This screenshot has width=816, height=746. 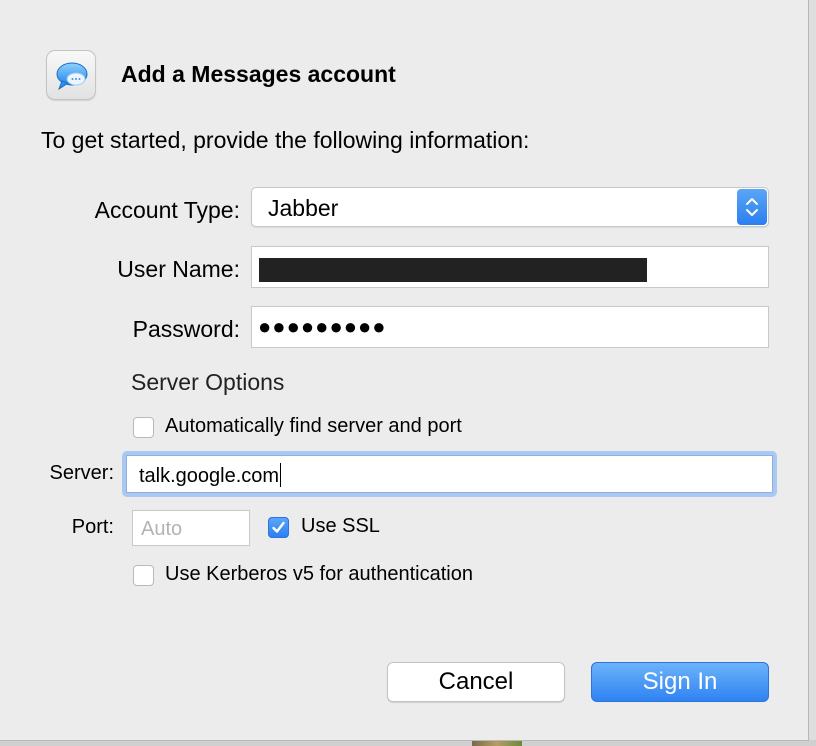 I want to click on password-label: Password:, so click(x=186, y=329).